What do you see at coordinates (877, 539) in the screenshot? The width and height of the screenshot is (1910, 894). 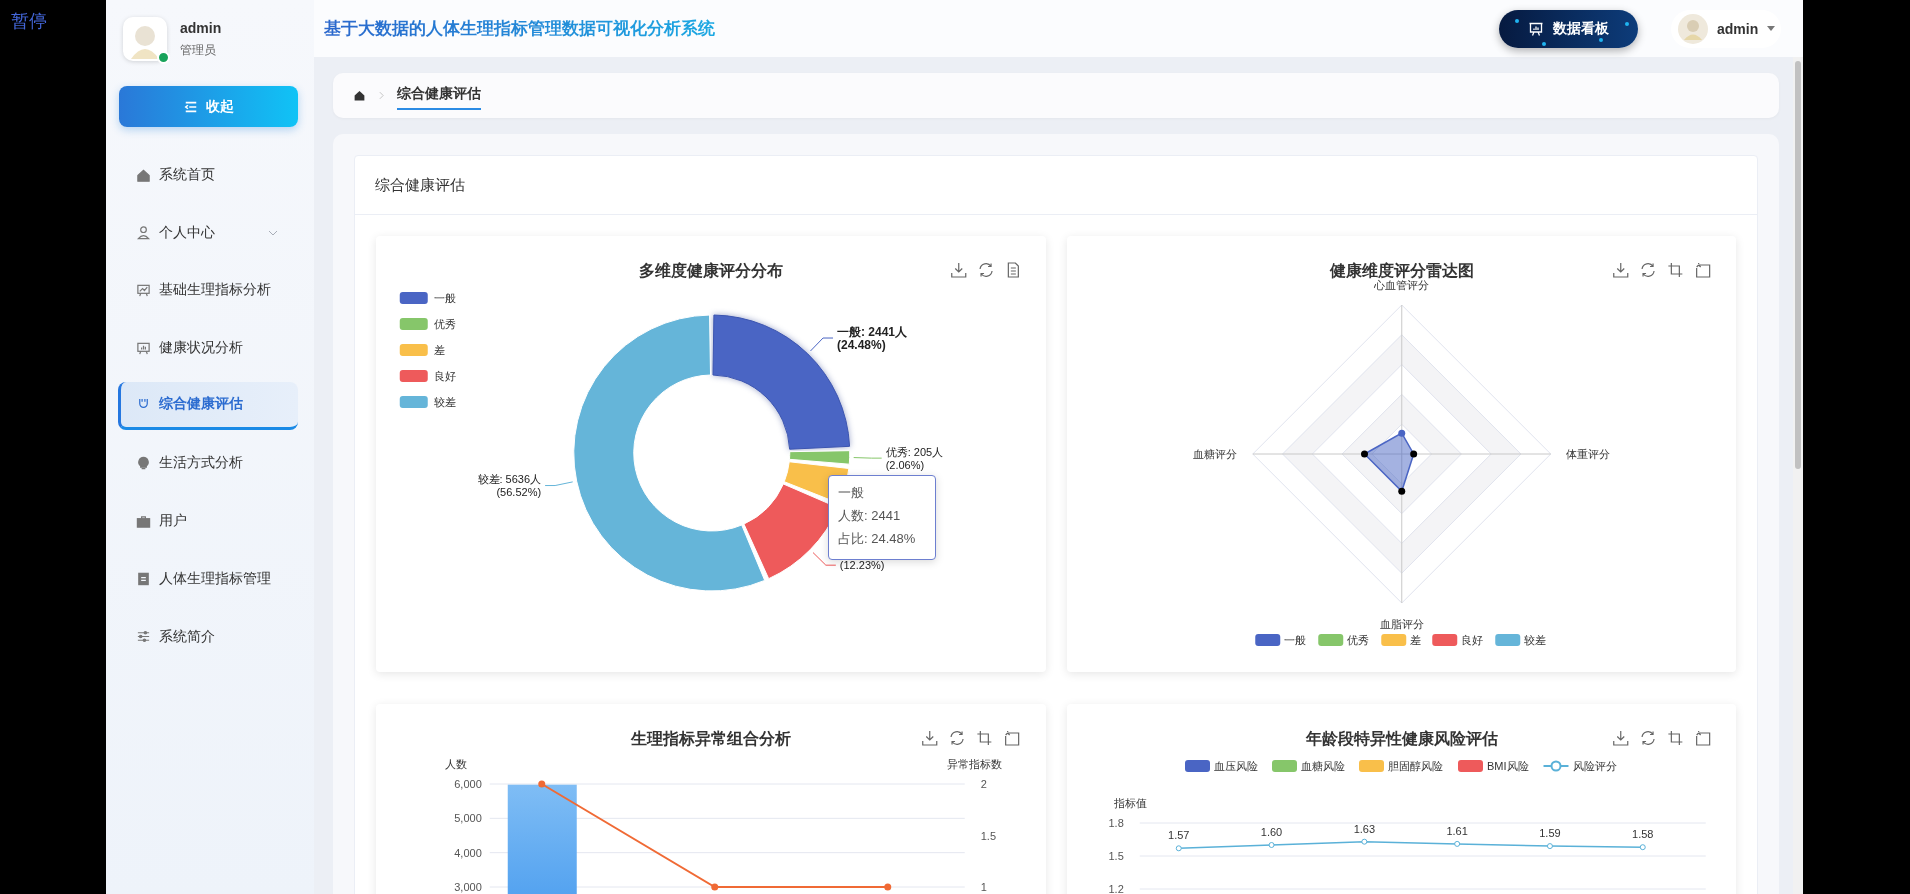 I see `tooltip-line: 占比: 24.48%` at bounding box center [877, 539].